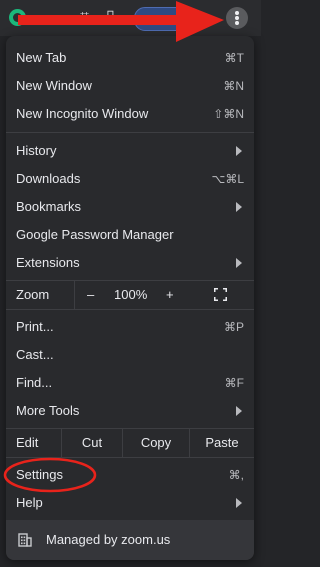 This screenshot has height=567, width=320. Describe the element at coordinates (41, 57) in the screenshot. I see `menu-item-label: New Tab` at that location.